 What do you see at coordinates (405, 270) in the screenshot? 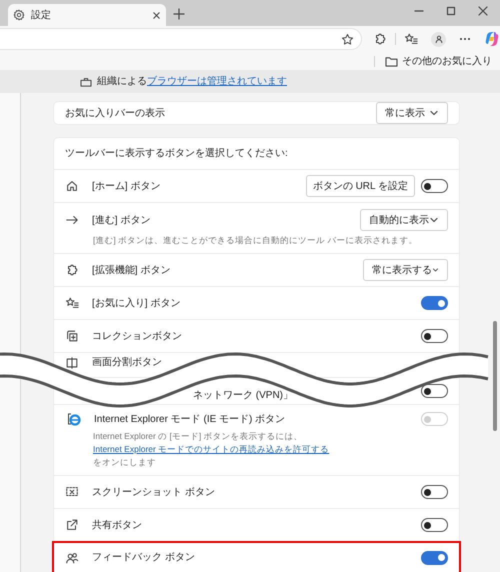
I see `dropdown: 常に表示する` at bounding box center [405, 270].